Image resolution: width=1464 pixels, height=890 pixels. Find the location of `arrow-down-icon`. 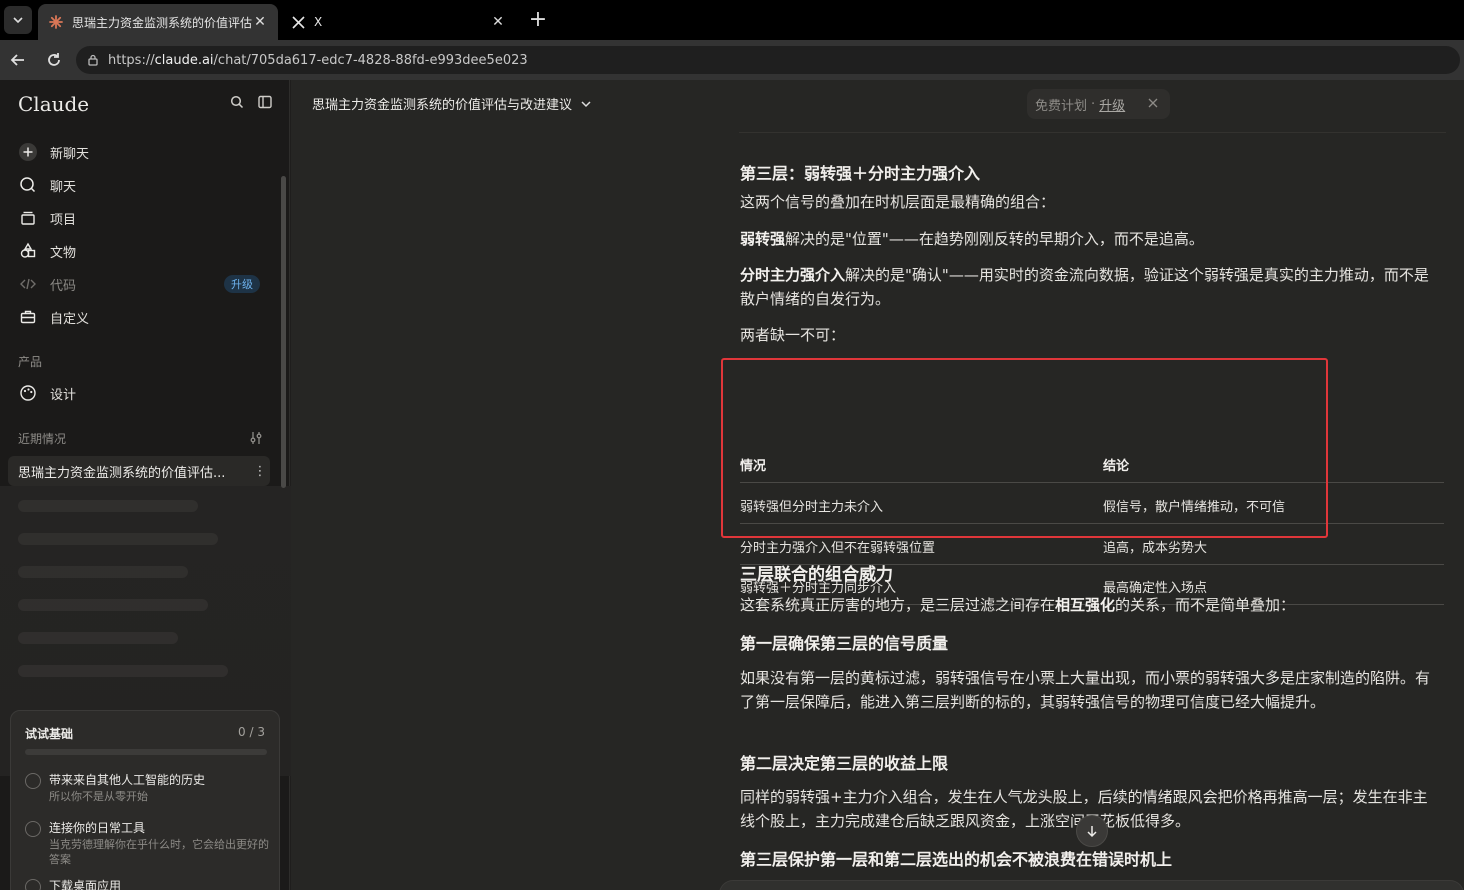

arrow-down-icon is located at coordinates (1092, 832).